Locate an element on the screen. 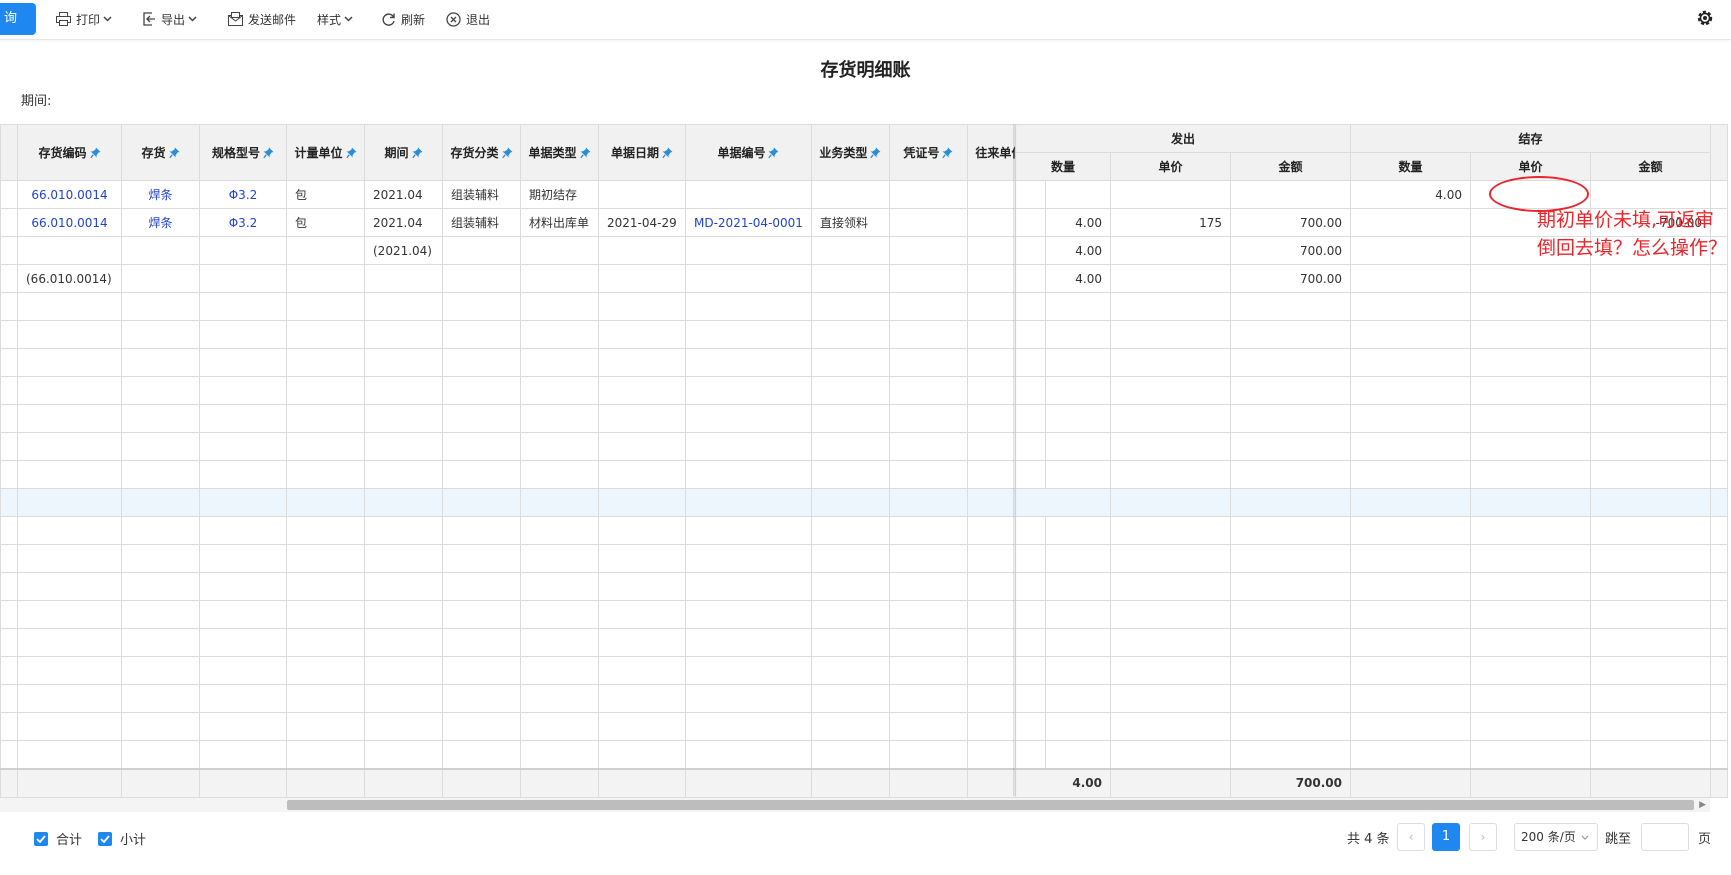 This screenshot has width=1731, height=875. column-header: 计量单位 is located at coordinates (325, 152).